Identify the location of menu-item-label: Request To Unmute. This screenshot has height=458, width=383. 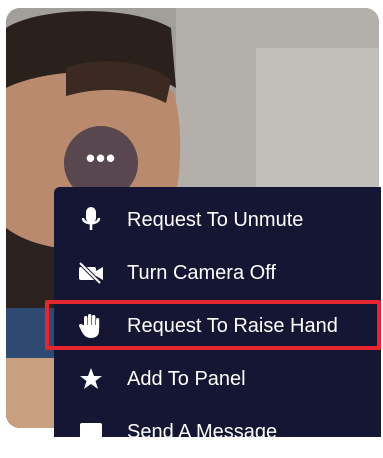
(215, 219).